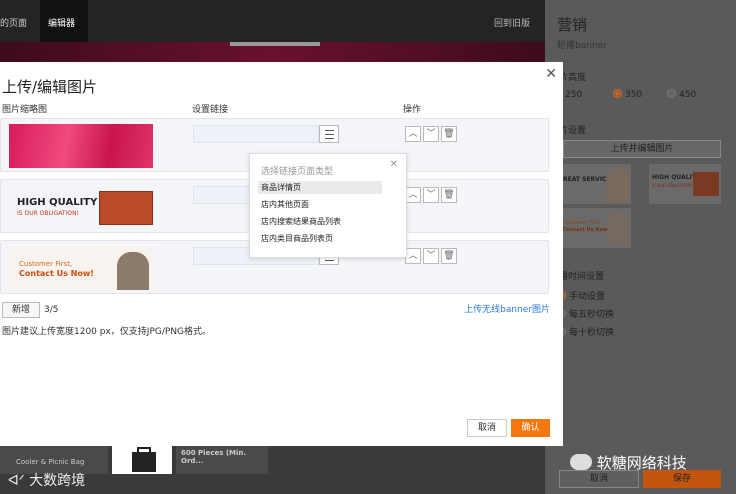  I want to click on add-image-button: 新增, so click(21, 310).